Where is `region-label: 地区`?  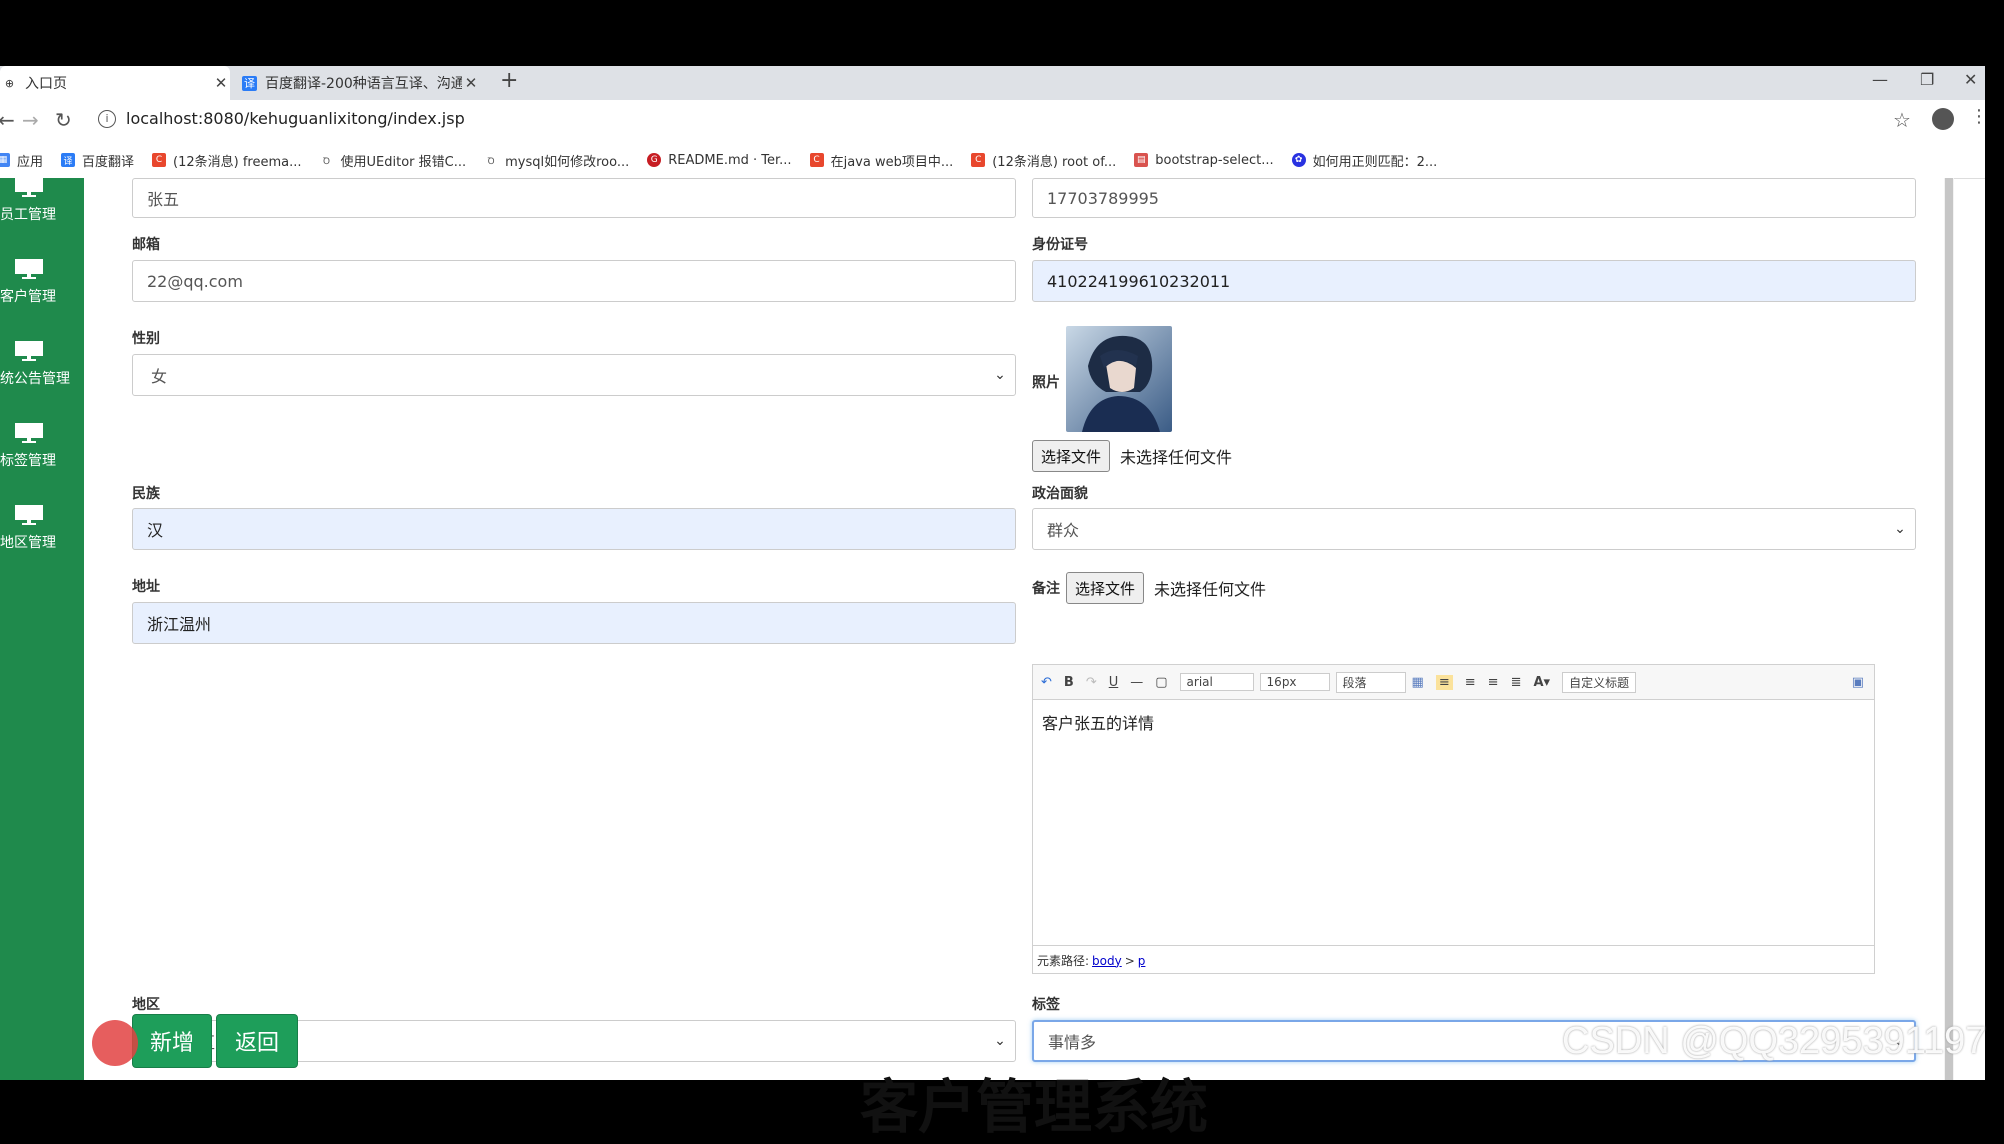 region-label: 地区 is located at coordinates (146, 1005).